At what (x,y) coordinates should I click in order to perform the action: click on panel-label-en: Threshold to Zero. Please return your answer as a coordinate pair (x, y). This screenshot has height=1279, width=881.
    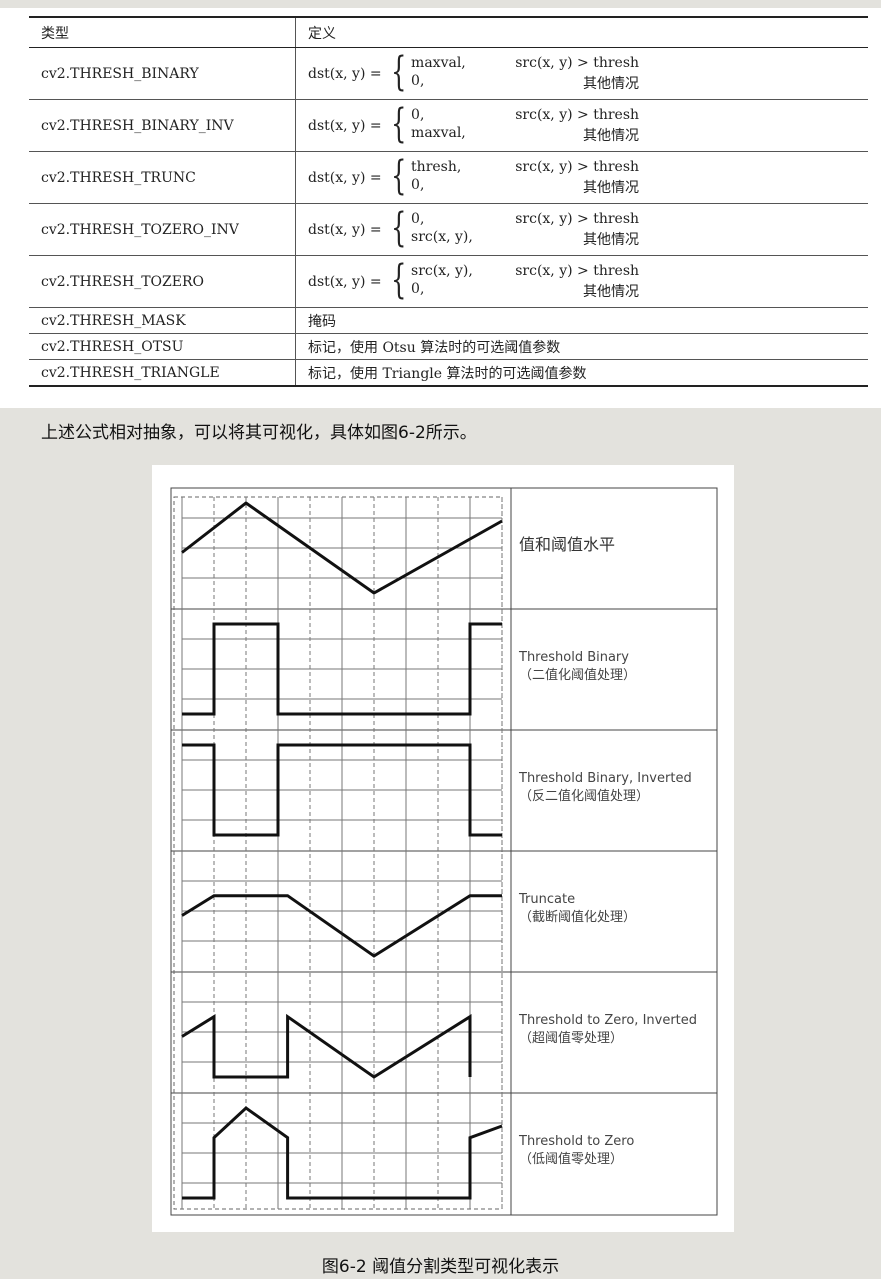
    Looking at the image, I should click on (576, 1141).